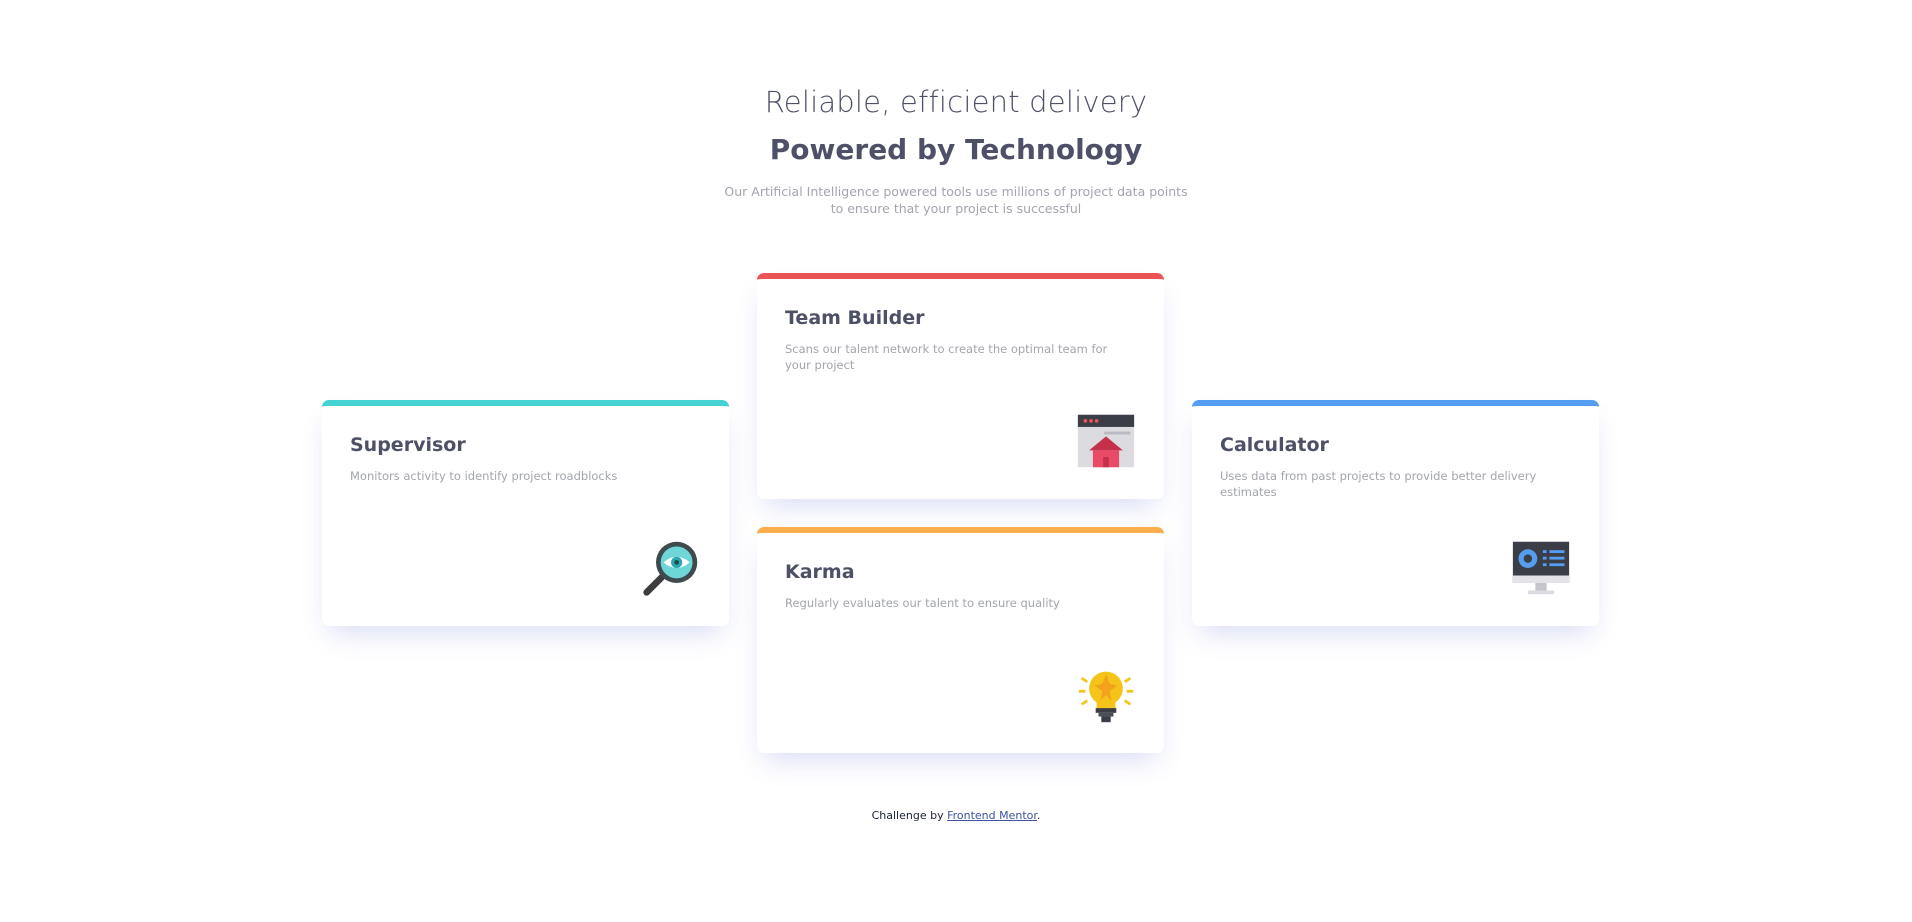 This screenshot has width=1912, height=922. Describe the element at coordinates (1274, 445) in the screenshot. I see `card-title: Calculator` at that location.